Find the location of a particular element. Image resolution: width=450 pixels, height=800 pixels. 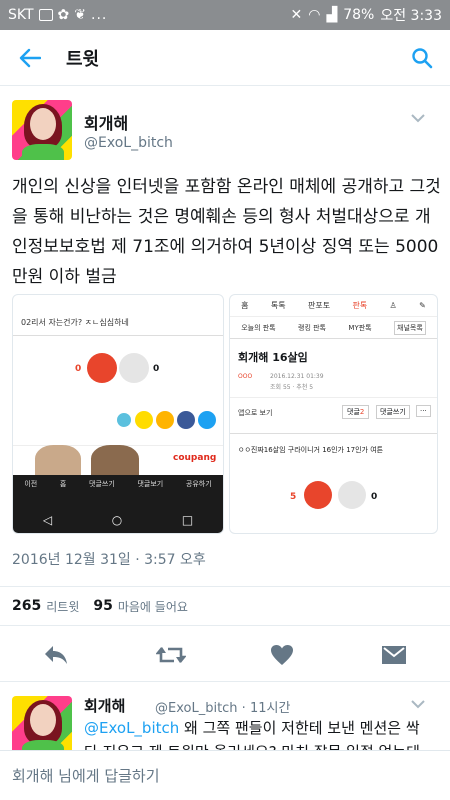

pann-tab-pann: 판톡 is located at coordinates (360, 305).